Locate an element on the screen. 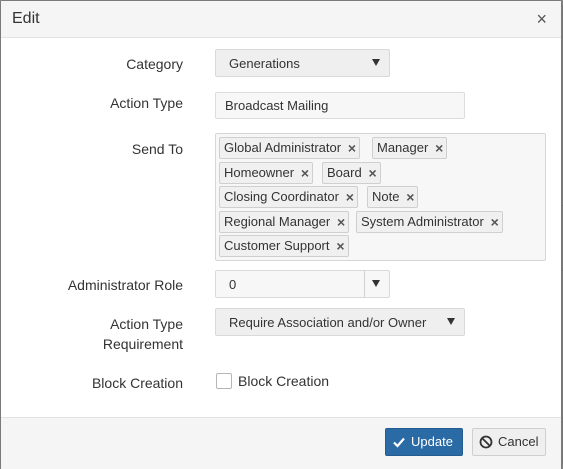  block-creation-checkbox-label: Block Creation is located at coordinates (283, 381).